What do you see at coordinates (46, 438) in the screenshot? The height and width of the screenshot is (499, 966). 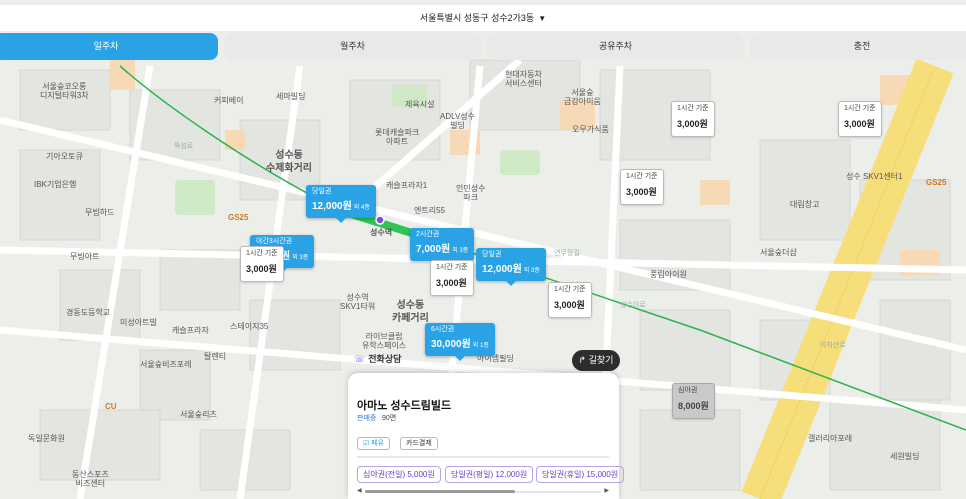 I see `poi-label: 독일문화원` at bounding box center [46, 438].